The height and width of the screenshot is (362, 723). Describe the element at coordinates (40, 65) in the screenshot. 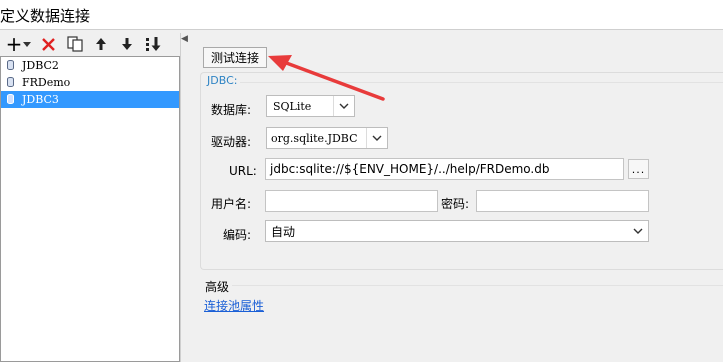

I see `connection-name: JDBC2` at that location.